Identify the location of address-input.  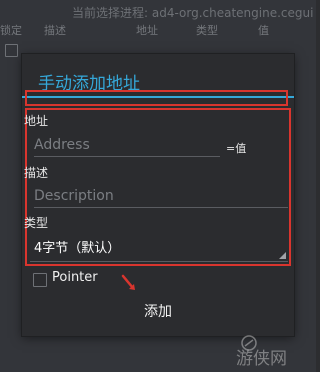
(127, 145).